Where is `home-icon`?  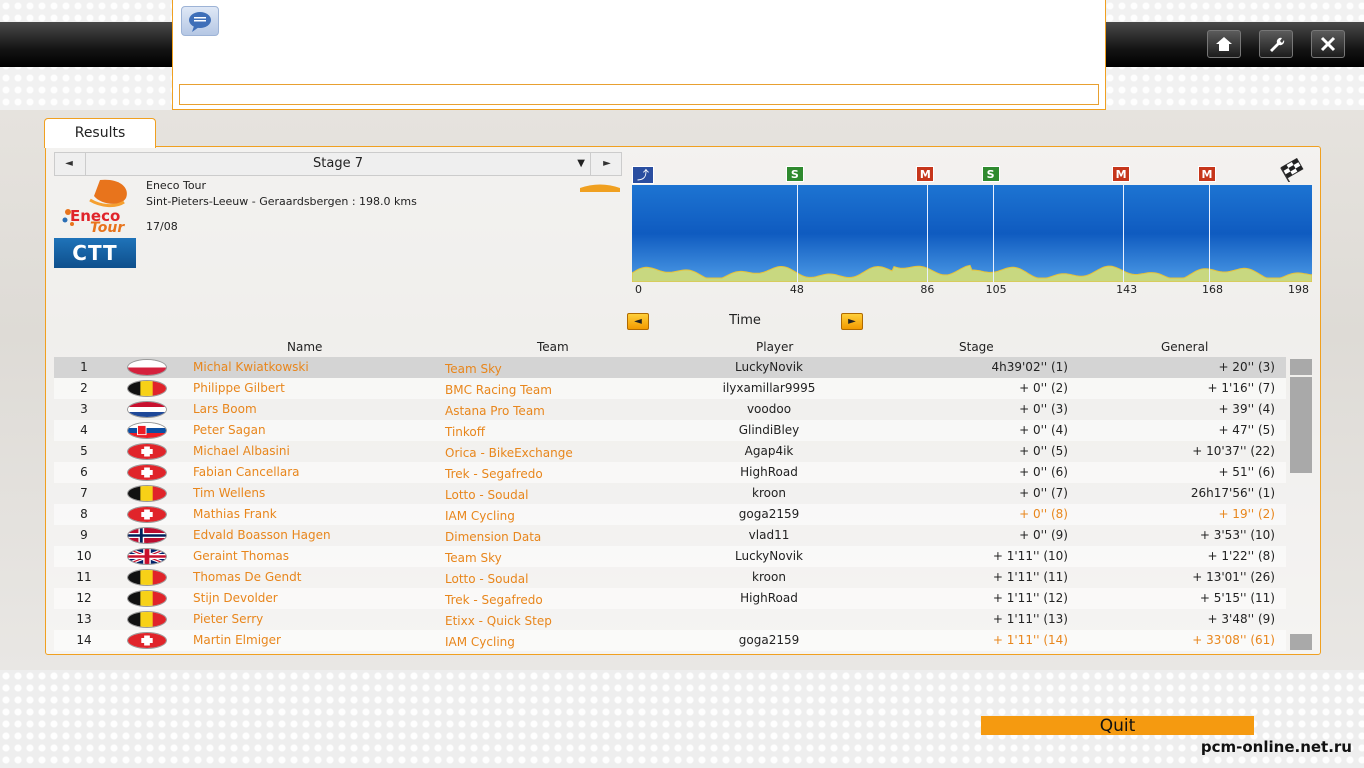 home-icon is located at coordinates (1224, 44).